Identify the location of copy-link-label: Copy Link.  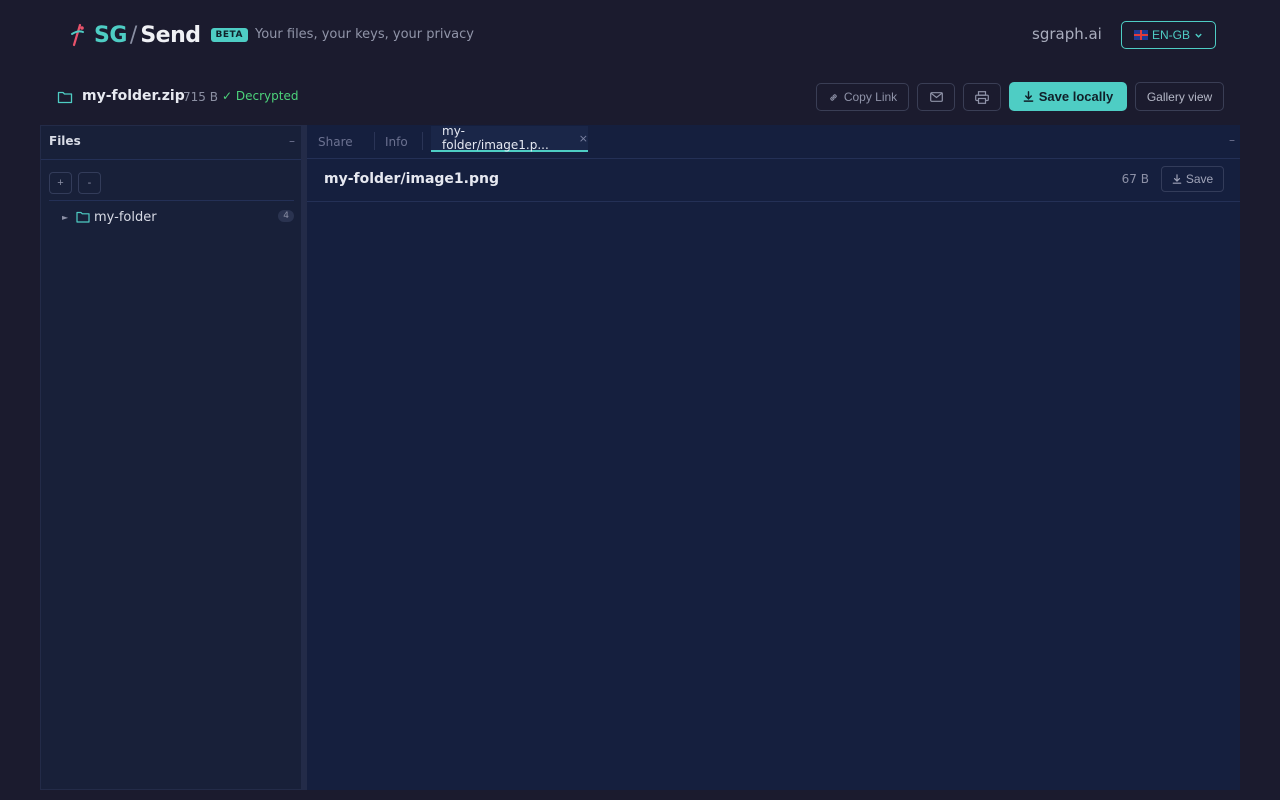
(870, 97).